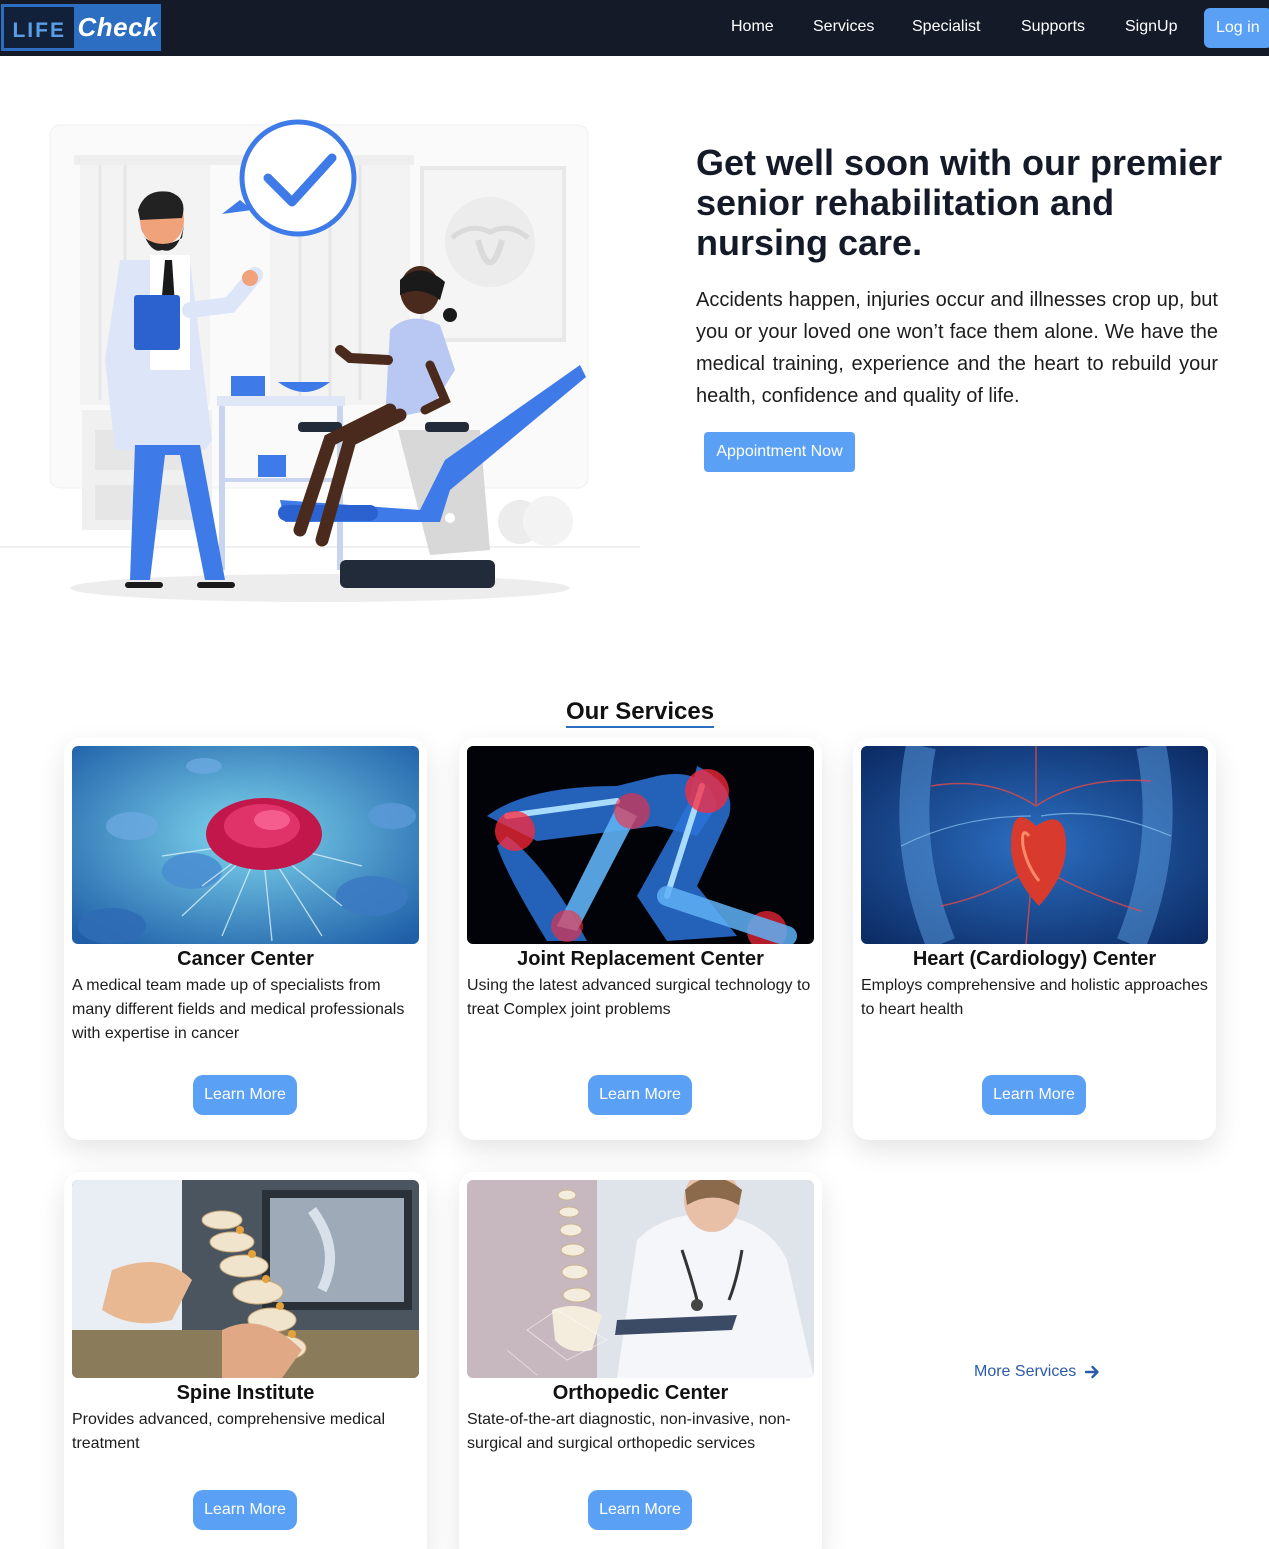 This screenshot has width=1269, height=1549. Describe the element at coordinates (1025, 1371) in the screenshot. I see `more-services-label: More Services` at that location.